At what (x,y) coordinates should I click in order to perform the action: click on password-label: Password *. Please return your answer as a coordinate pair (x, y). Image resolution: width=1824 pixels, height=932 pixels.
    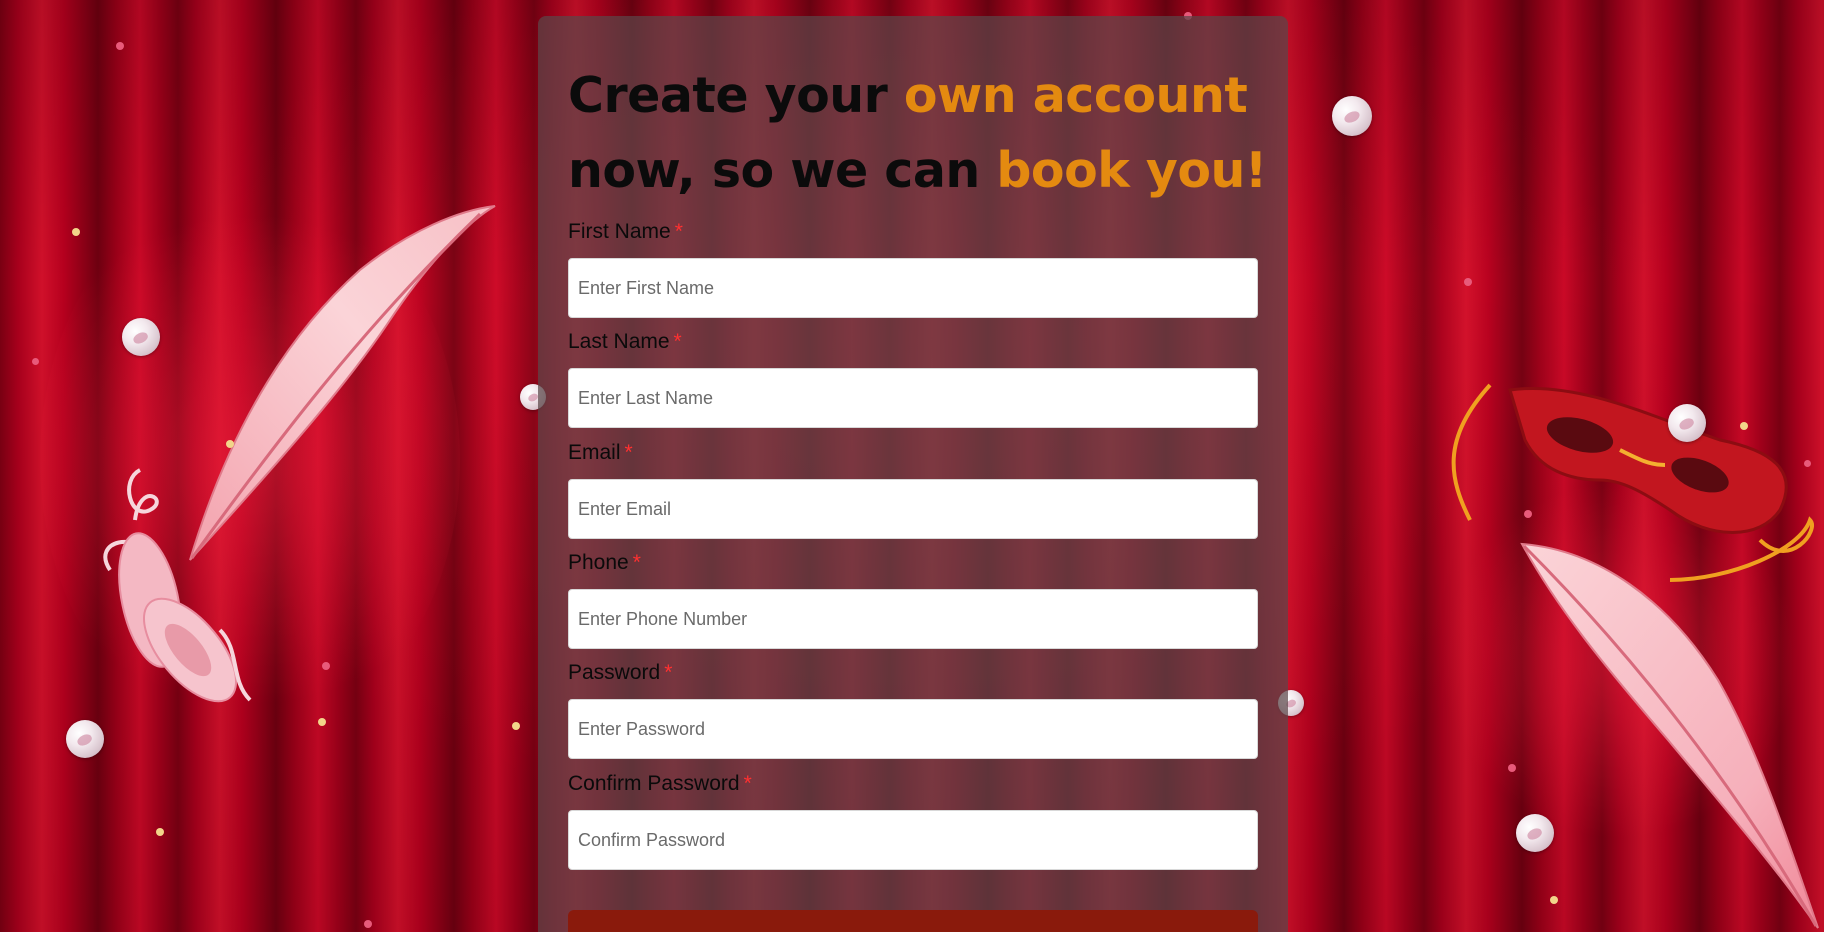
    Looking at the image, I should click on (620, 673).